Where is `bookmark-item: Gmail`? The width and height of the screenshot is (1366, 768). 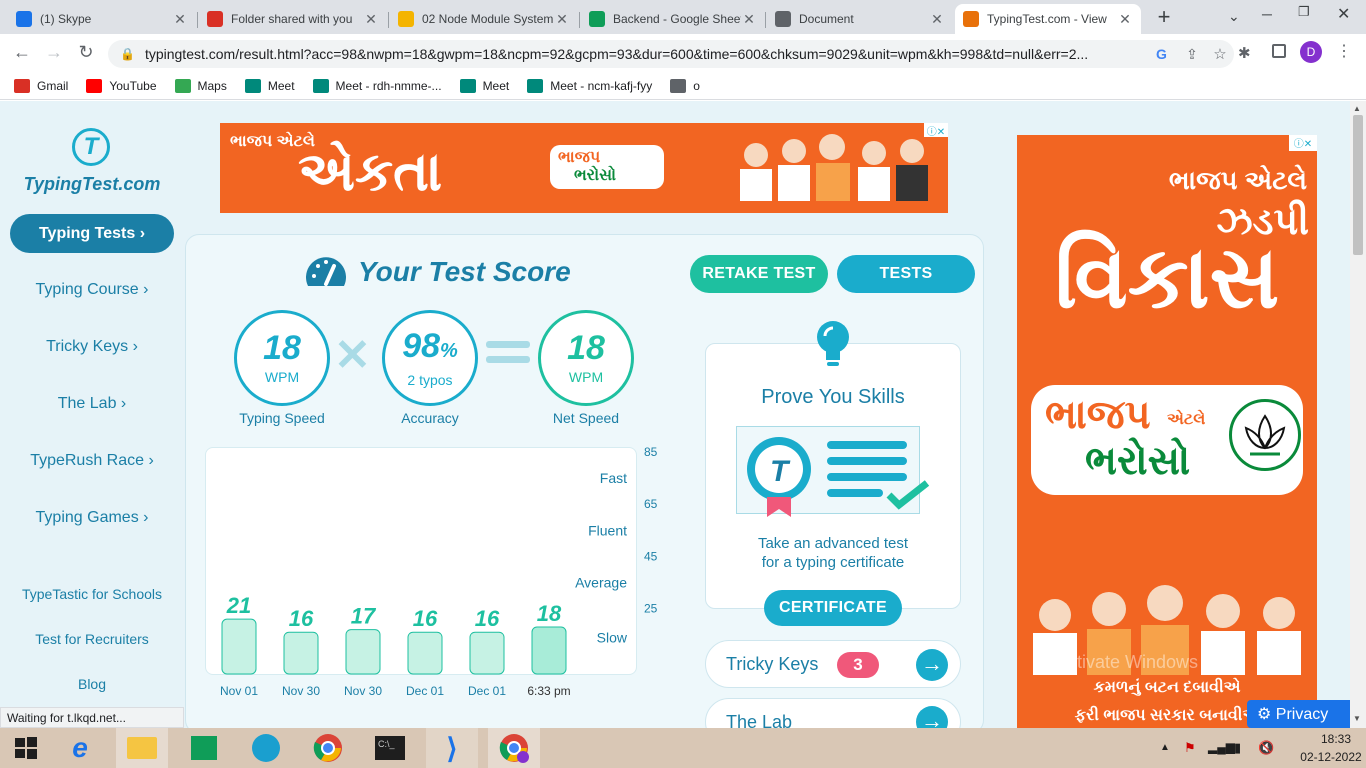 bookmark-item: Gmail is located at coordinates (41, 85).